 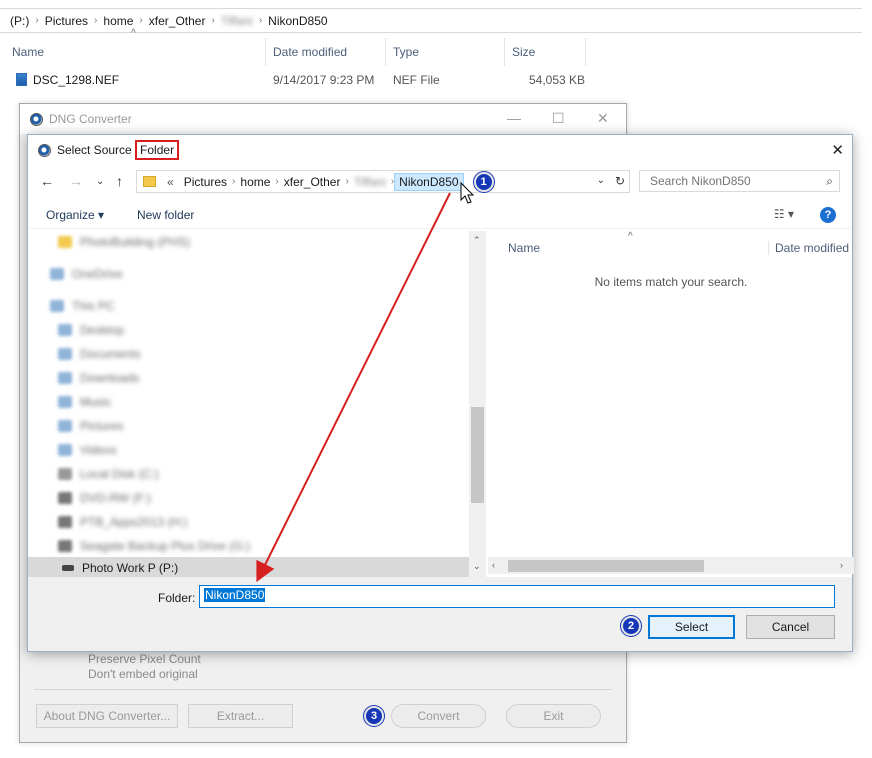 What do you see at coordinates (135, 242) in the screenshot?
I see `tree-item-label: PhotoBuilding (PHS)` at bounding box center [135, 242].